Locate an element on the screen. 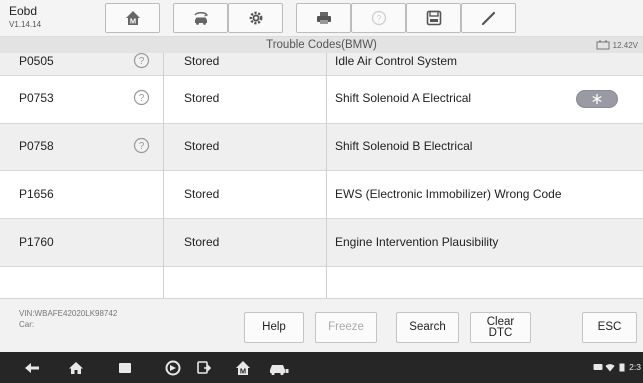 The height and width of the screenshot is (383, 643). app-version: V1.14.14 is located at coordinates (25, 24).